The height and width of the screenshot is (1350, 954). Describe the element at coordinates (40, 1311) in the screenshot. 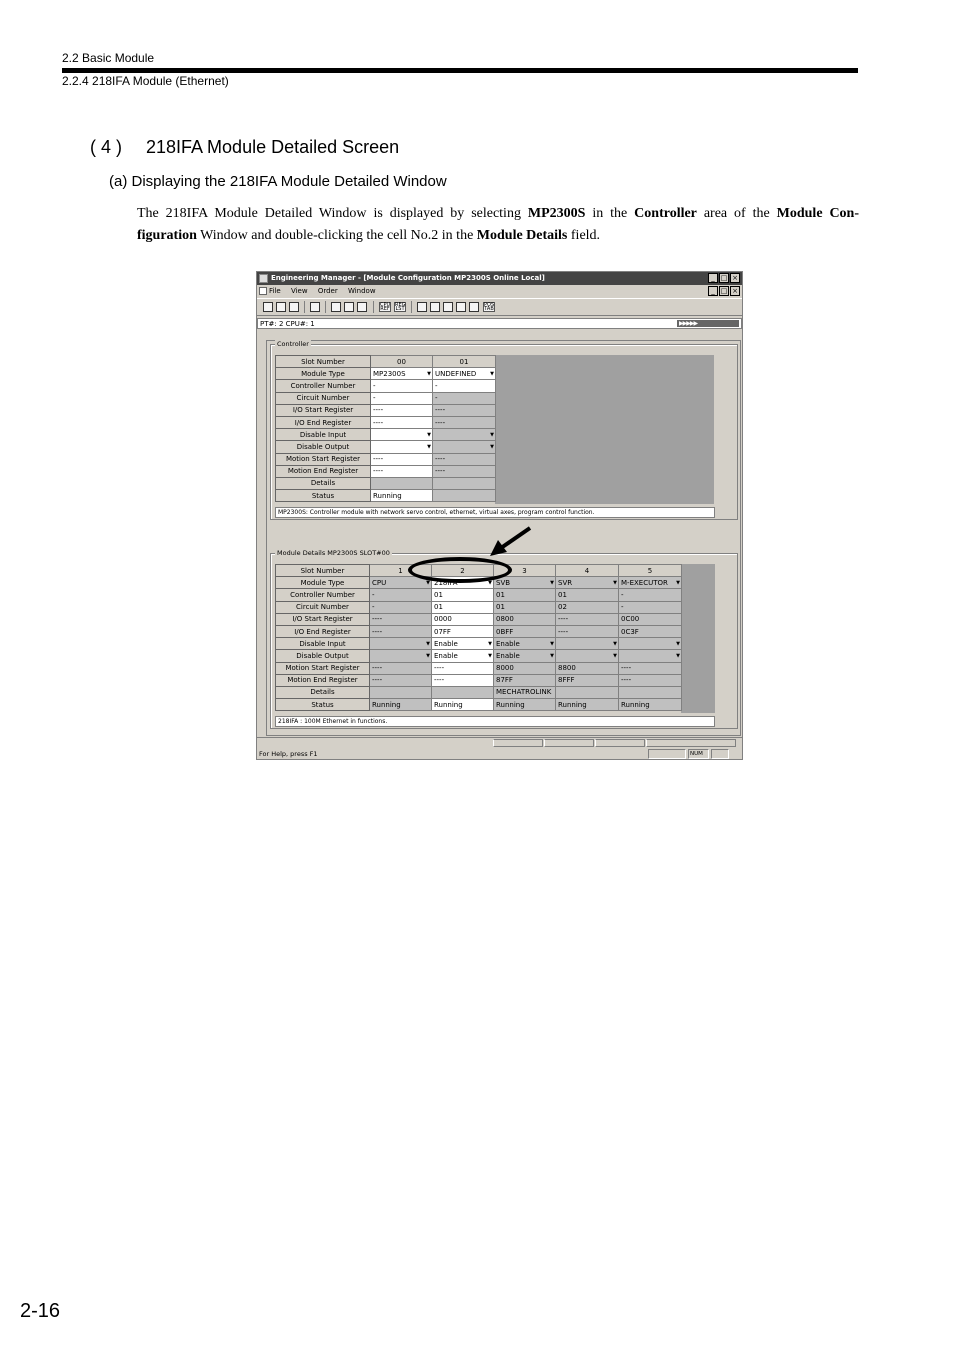

I see `page-number: 2-16` at that location.